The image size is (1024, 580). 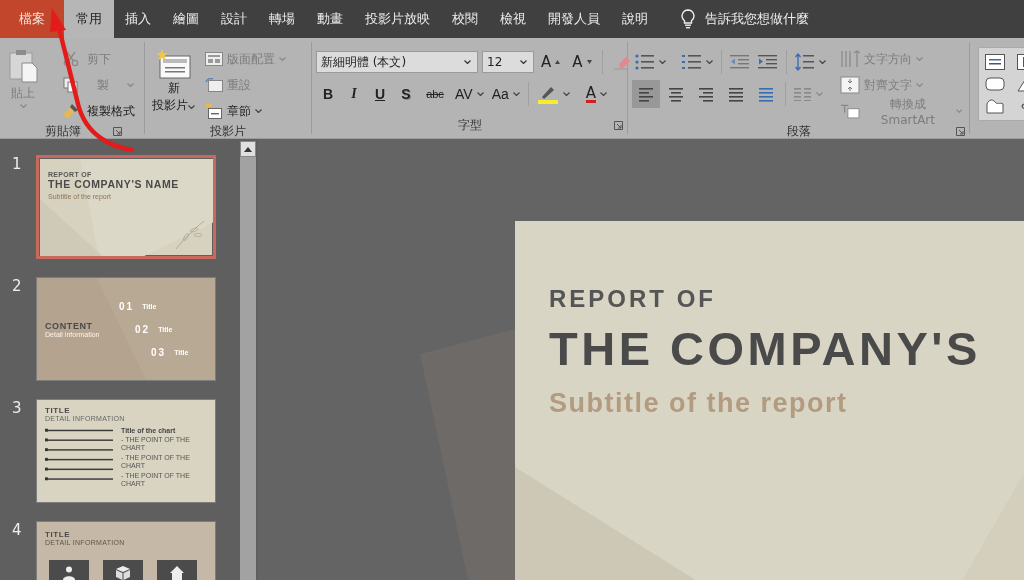 What do you see at coordinates (177, 573) in the screenshot?
I see `house-icon` at bounding box center [177, 573].